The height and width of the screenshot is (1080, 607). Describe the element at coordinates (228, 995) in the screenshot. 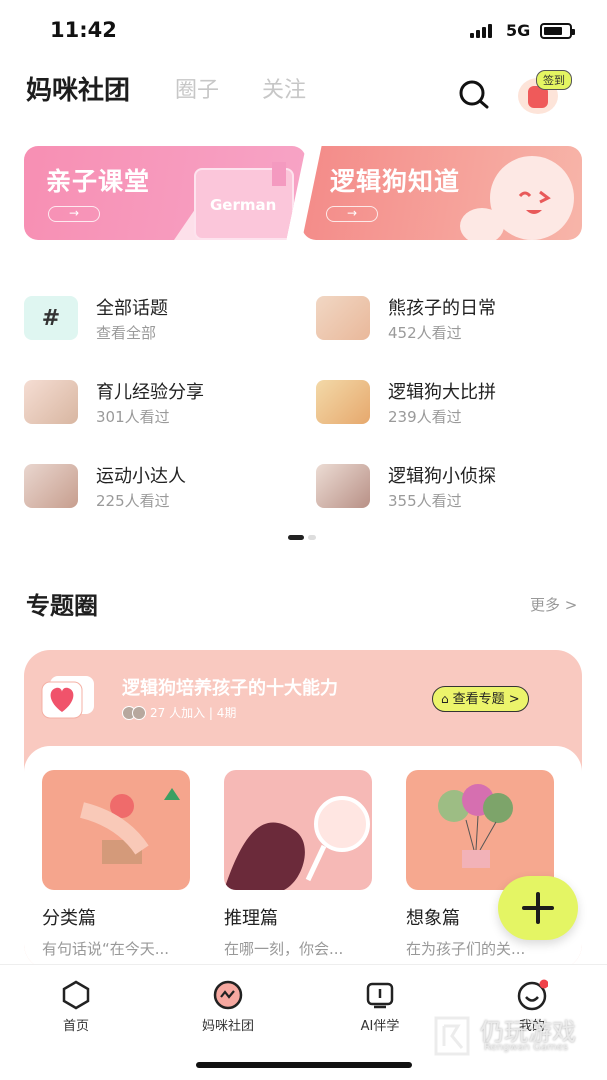

I see `community-icon` at that location.